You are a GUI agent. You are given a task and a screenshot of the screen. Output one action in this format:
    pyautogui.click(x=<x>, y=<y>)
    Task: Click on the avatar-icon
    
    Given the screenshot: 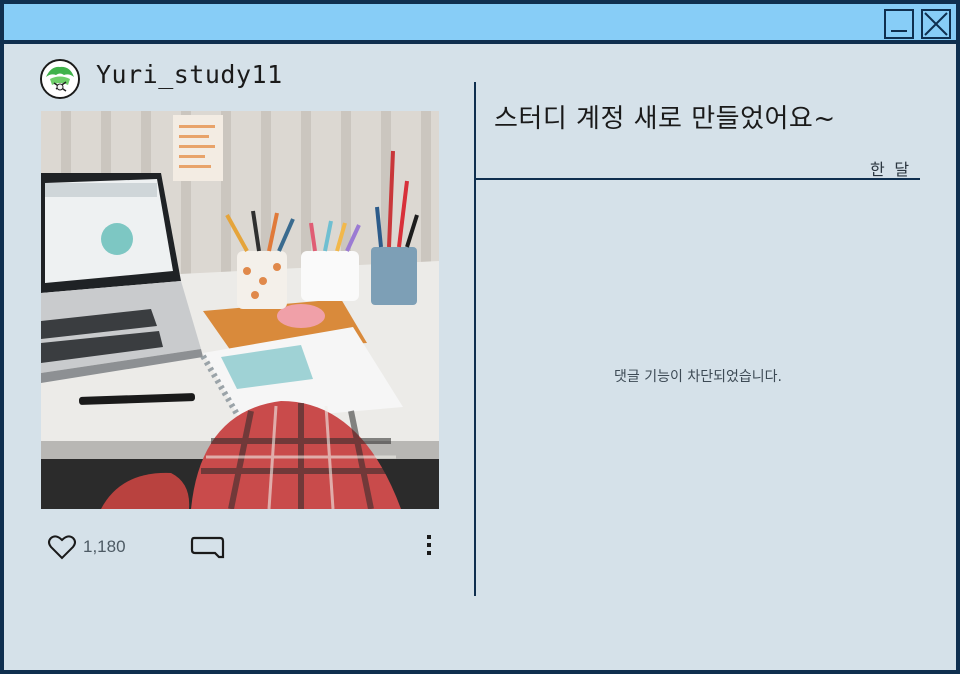 What is the action you would take?
    pyautogui.click(x=60, y=79)
    